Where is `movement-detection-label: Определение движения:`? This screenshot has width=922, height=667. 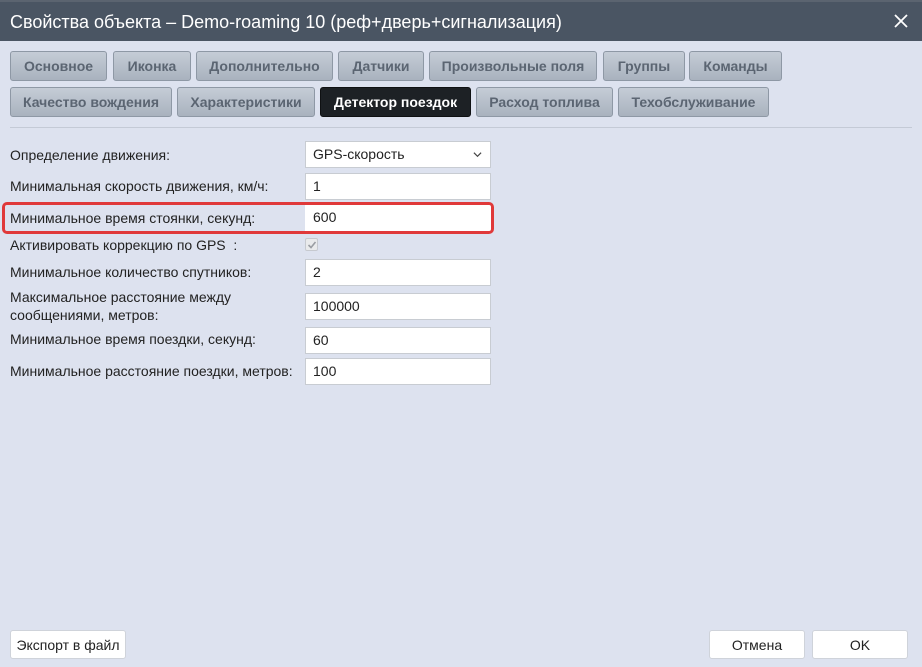 movement-detection-label: Определение движения: is located at coordinates (90, 155).